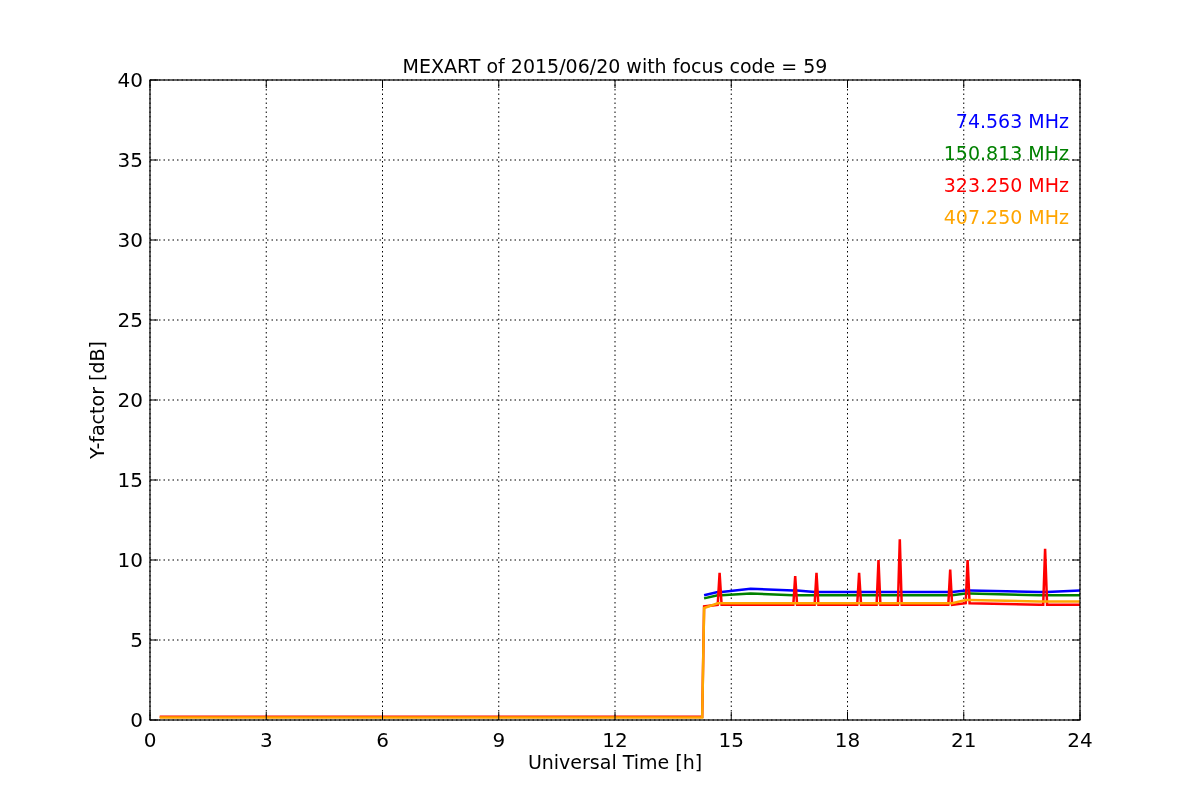 The height and width of the screenshot is (800, 1200). I want to click on x-axis-label: Universal Time [h], so click(615, 762).